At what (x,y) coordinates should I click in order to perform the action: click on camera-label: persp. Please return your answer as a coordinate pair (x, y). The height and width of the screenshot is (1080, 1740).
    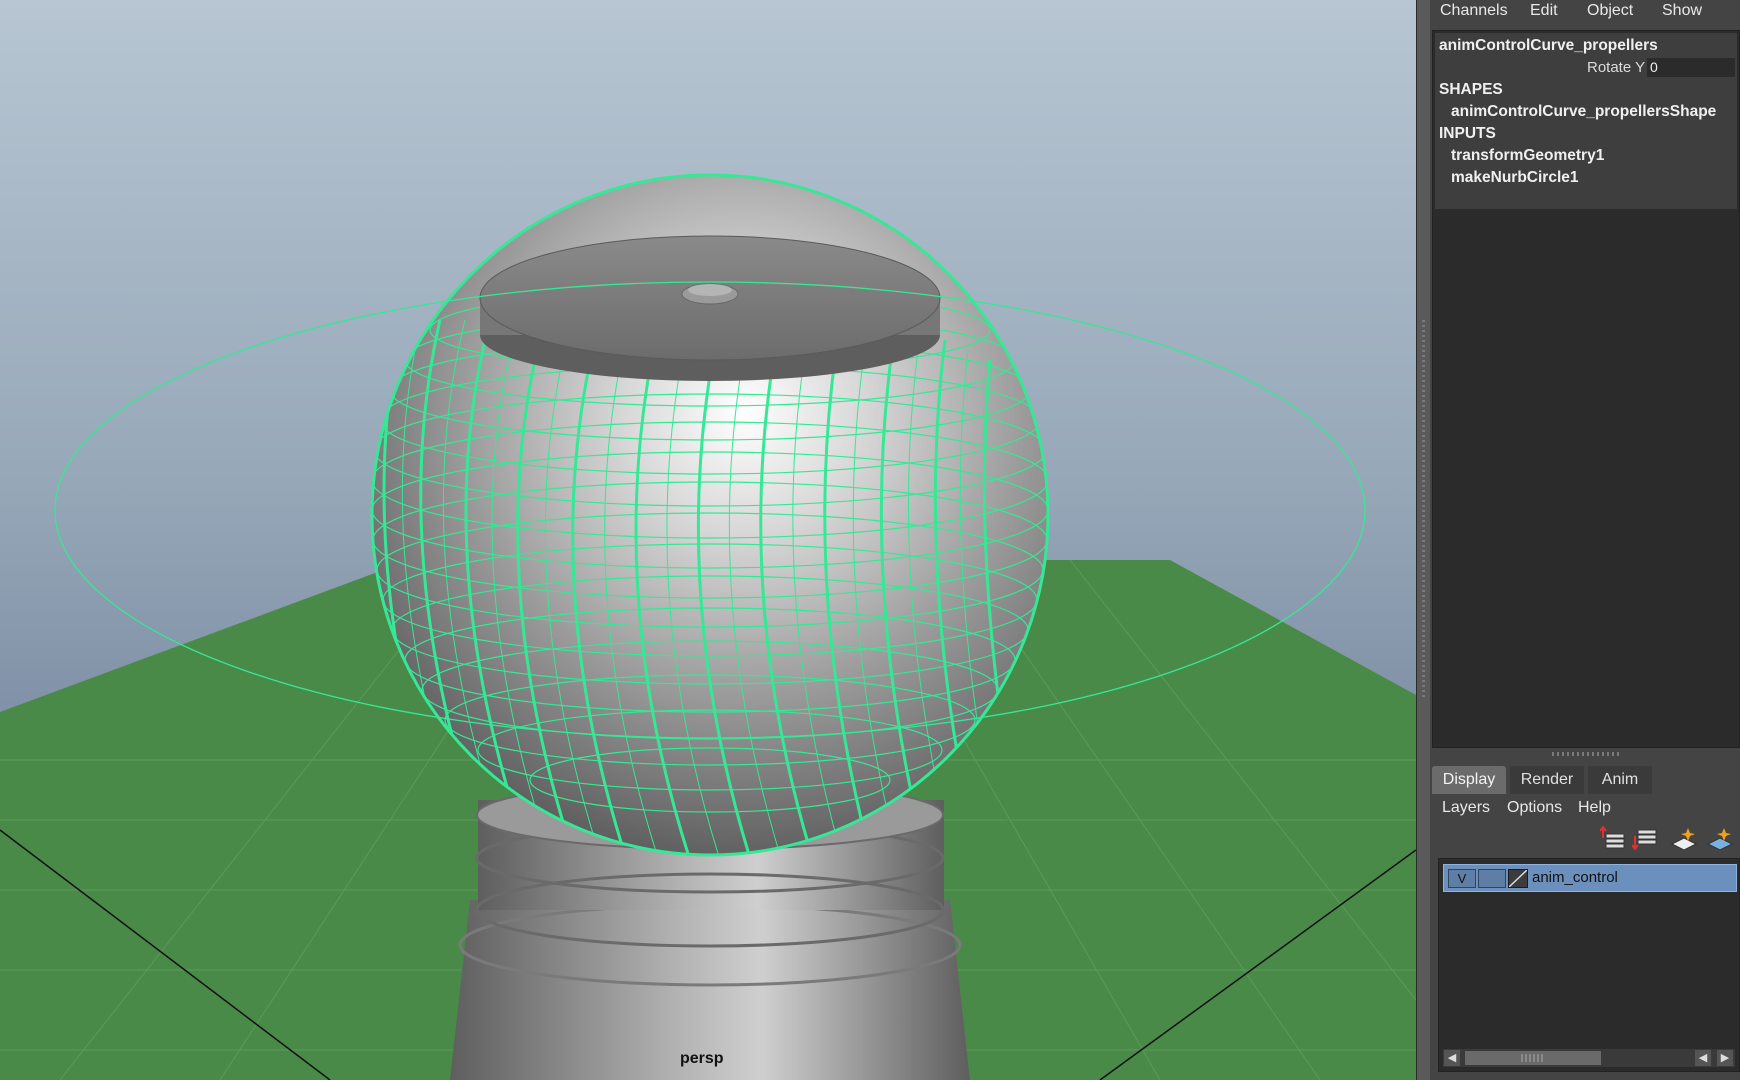
    Looking at the image, I should click on (702, 1058).